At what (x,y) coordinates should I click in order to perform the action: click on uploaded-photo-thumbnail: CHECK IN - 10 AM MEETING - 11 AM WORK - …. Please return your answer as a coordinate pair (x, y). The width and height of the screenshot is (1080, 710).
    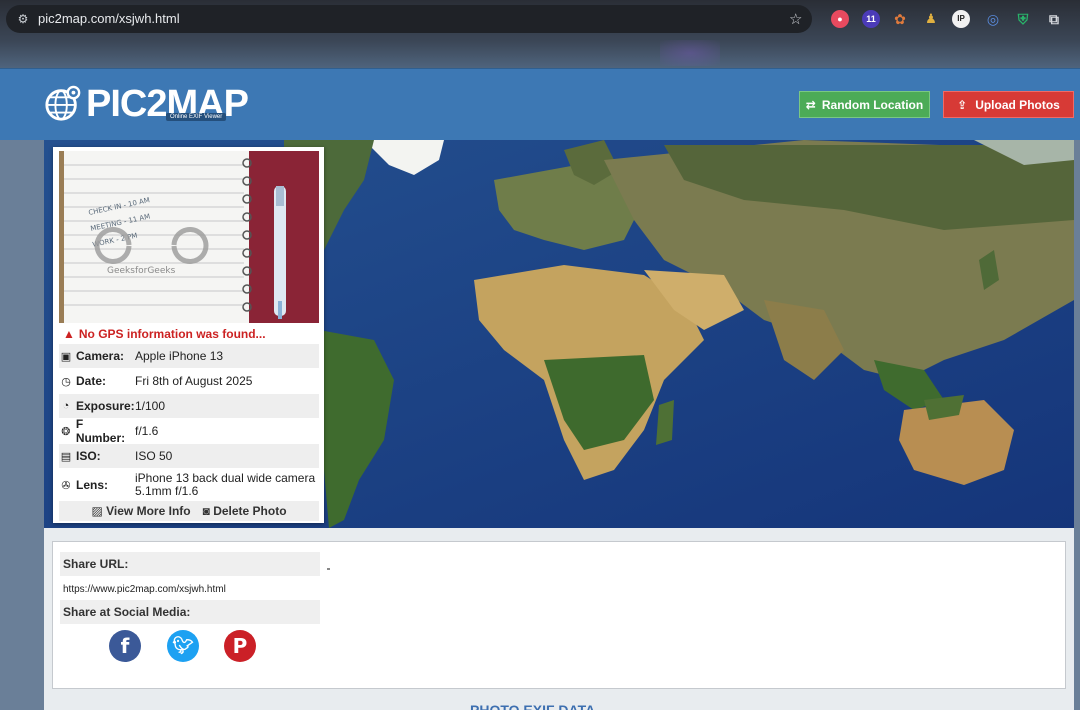
    Looking at the image, I should click on (189, 237).